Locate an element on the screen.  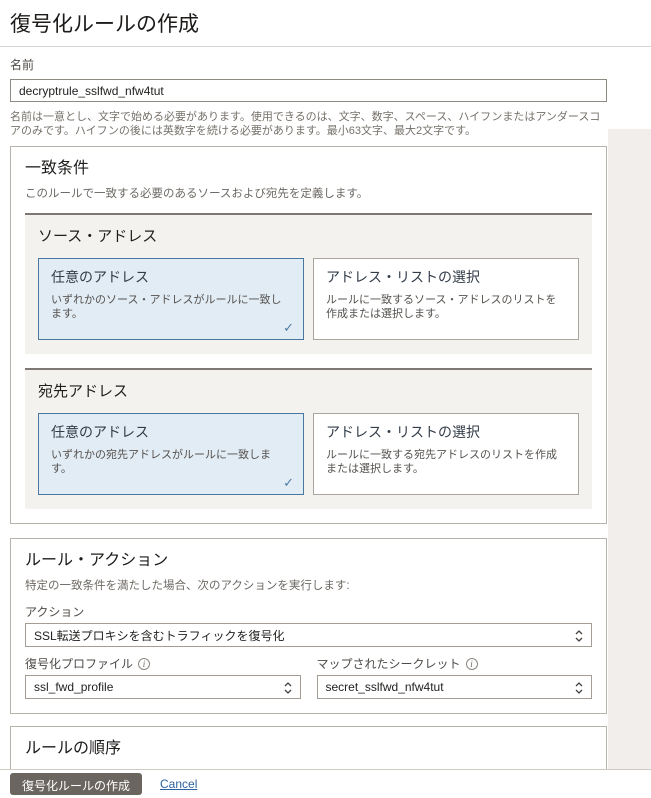
page-background-strip is located at coordinates (629, 449).